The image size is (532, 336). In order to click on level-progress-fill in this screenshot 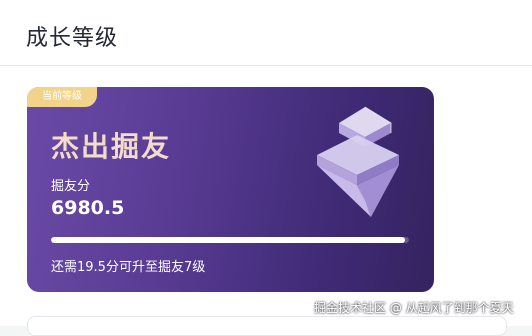, I will do `click(228, 240)`.